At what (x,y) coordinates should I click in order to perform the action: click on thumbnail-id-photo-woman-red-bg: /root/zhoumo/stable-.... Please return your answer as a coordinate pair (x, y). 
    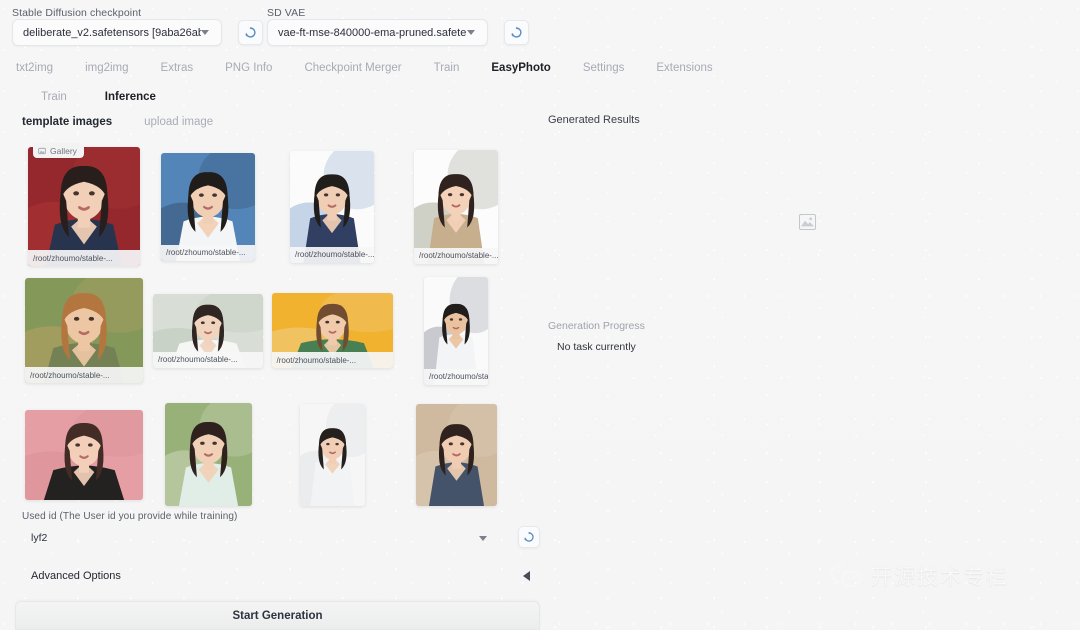
    Looking at the image, I should click on (84, 206).